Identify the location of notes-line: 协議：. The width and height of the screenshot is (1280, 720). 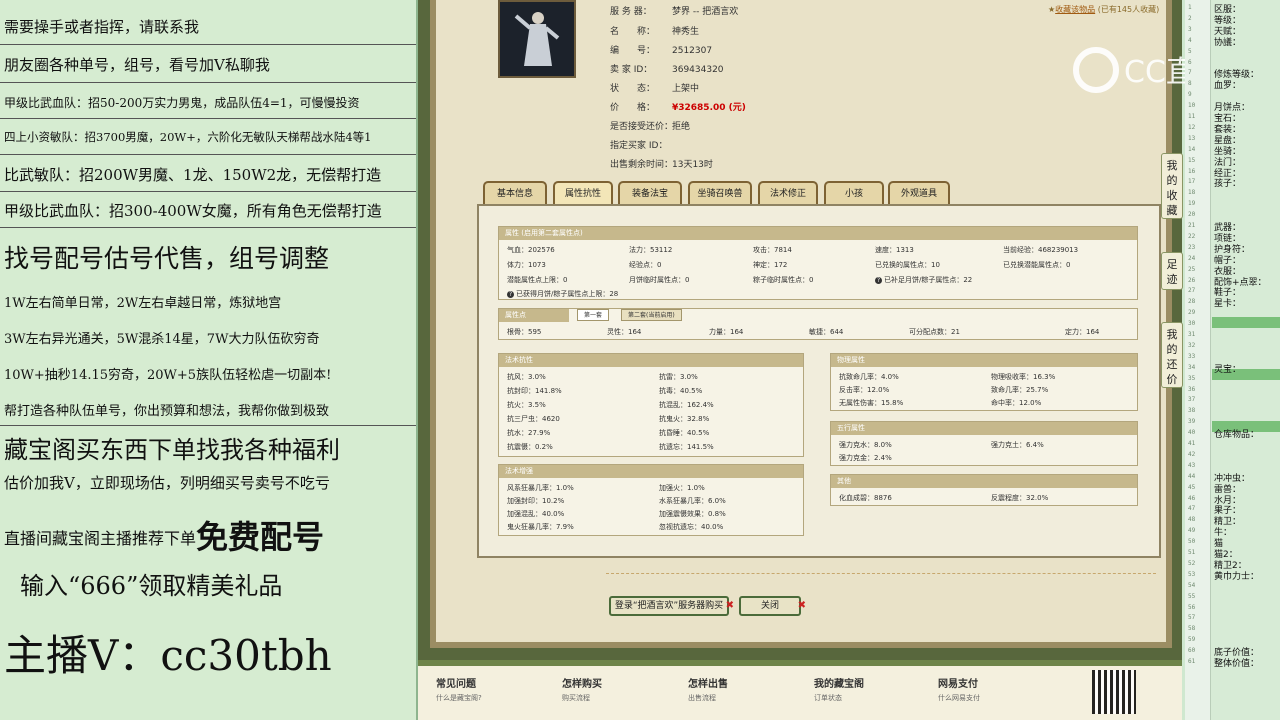
(1228, 42).